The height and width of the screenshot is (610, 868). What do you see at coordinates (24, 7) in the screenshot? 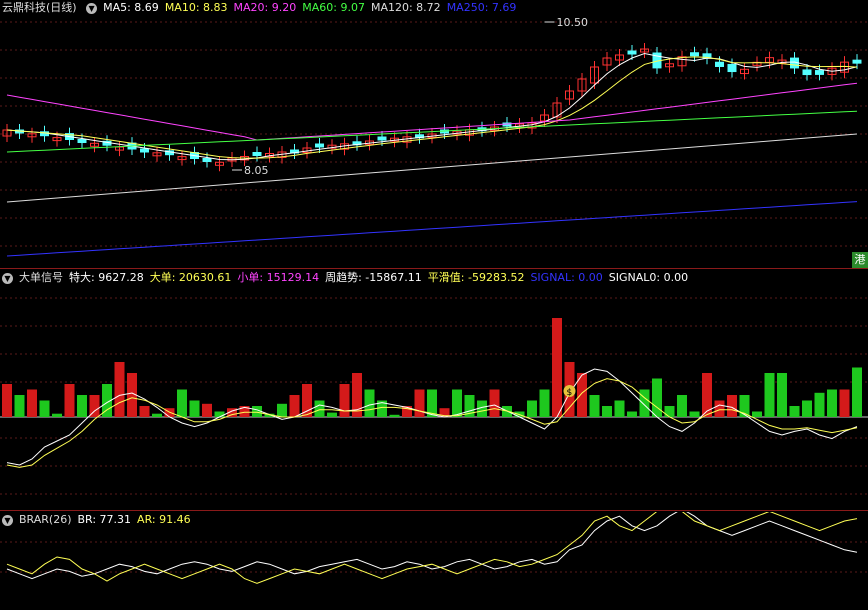
I see `stock-name: 云鼎科技` at bounding box center [24, 7].